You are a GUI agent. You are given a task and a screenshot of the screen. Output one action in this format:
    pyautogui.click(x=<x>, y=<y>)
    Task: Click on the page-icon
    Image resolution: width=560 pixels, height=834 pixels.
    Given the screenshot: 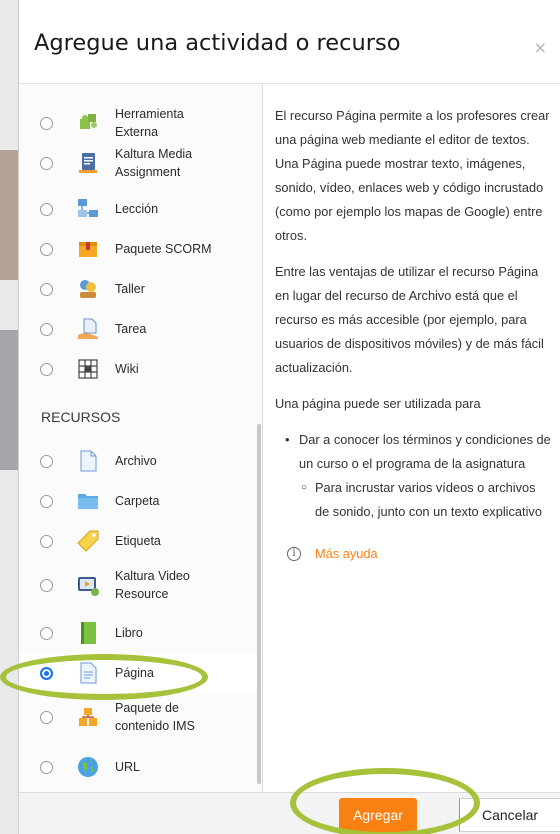 What is the action you would take?
    pyautogui.click(x=88, y=673)
    